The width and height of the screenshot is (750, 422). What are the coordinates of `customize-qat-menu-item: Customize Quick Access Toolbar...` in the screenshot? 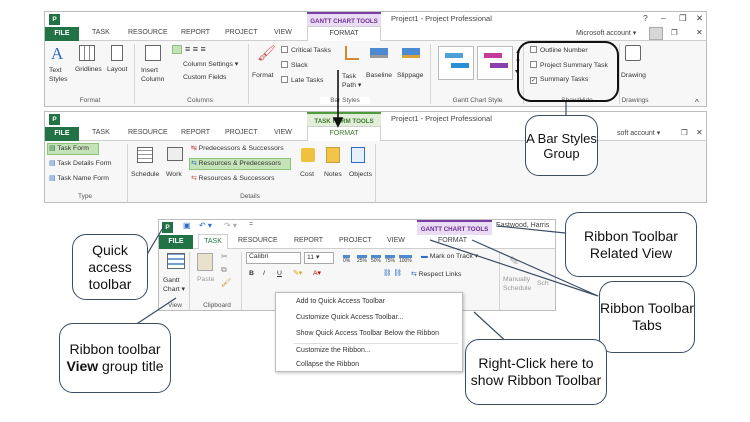 It's located at (349, 317).